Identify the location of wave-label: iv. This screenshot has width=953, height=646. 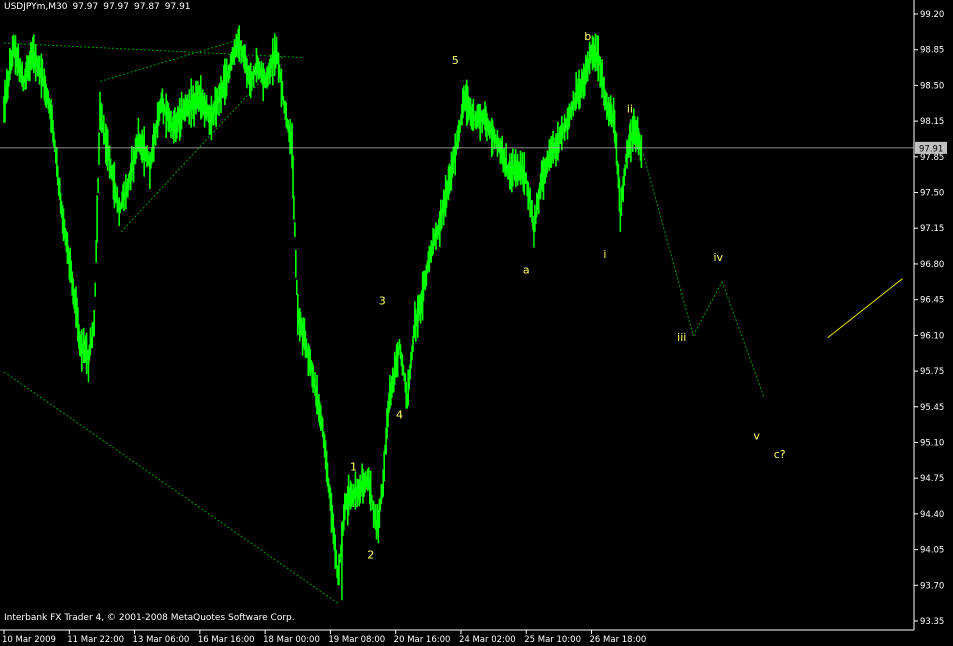
(718, 257).